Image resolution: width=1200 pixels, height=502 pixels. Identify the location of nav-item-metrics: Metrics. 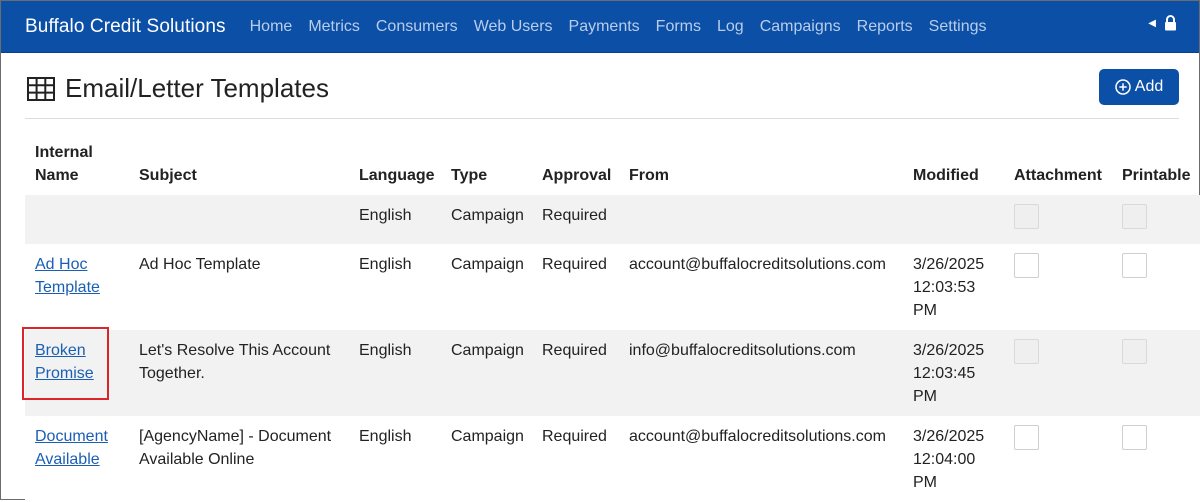
(334, 27).